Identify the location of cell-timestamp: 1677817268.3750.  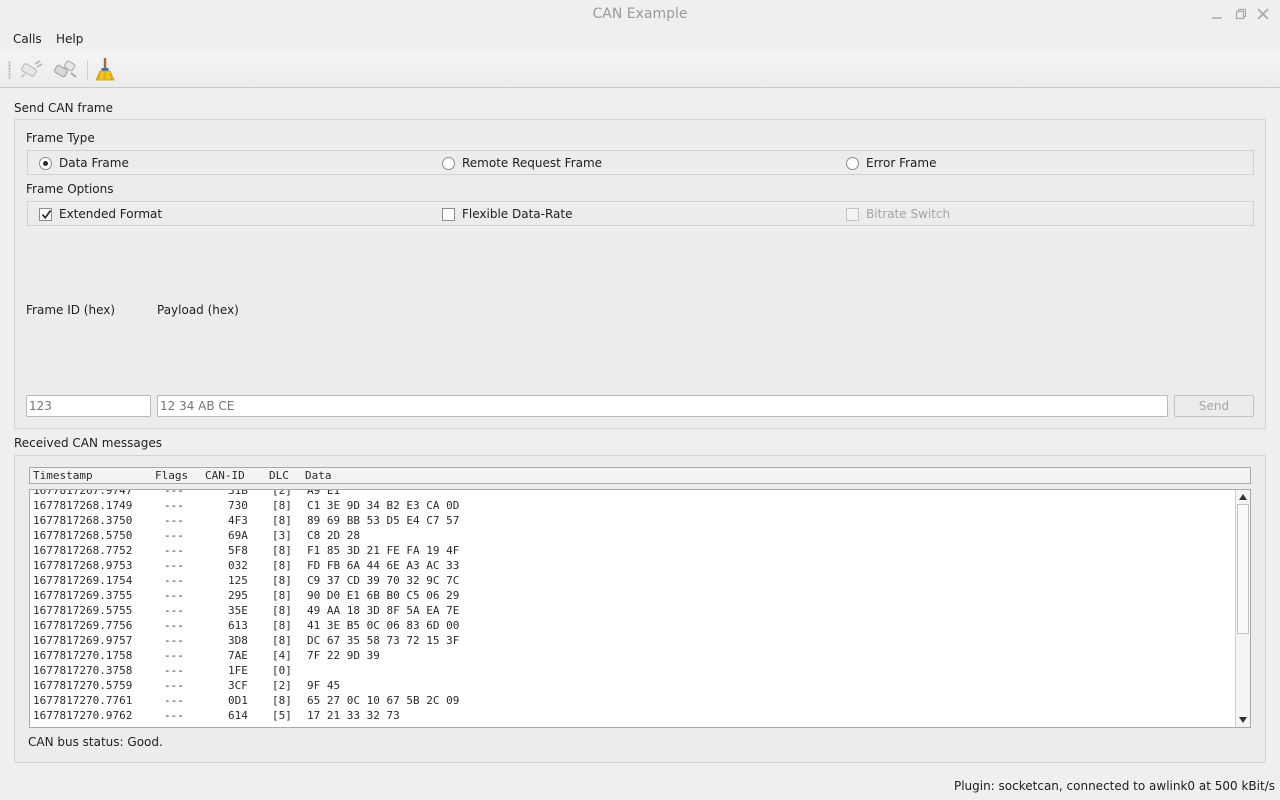
(83, 520).